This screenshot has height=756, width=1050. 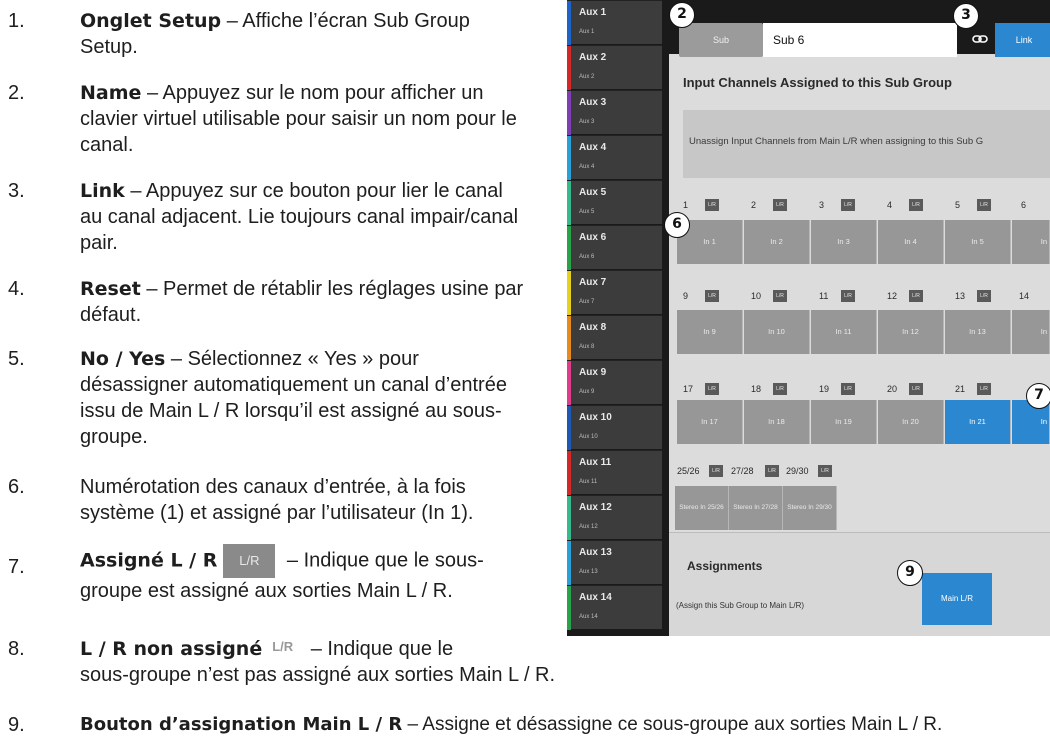 I want to click on aux-item-12: Aux 12 Aux 12, so click(x=614, y=517).